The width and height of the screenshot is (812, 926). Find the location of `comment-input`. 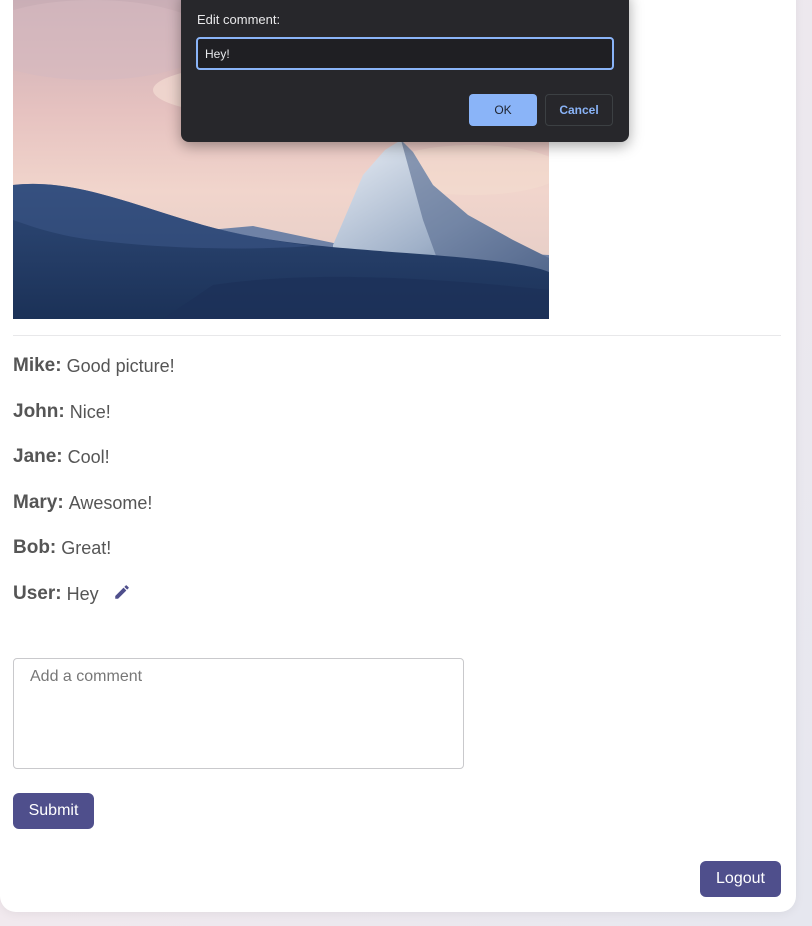

comment-input is located at coordinates (238, 713).